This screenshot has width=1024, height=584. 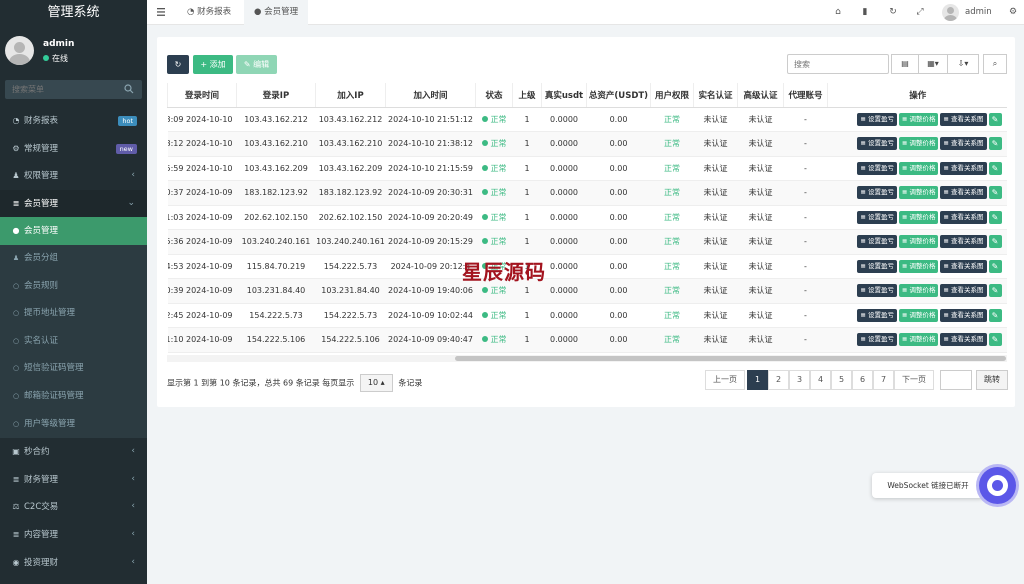 What do you see at coordinates (73, 535) in the screenshot?
I see `sidebar-item-content: ≣ 内容管理 ‹` at bounding box center [73, 535].